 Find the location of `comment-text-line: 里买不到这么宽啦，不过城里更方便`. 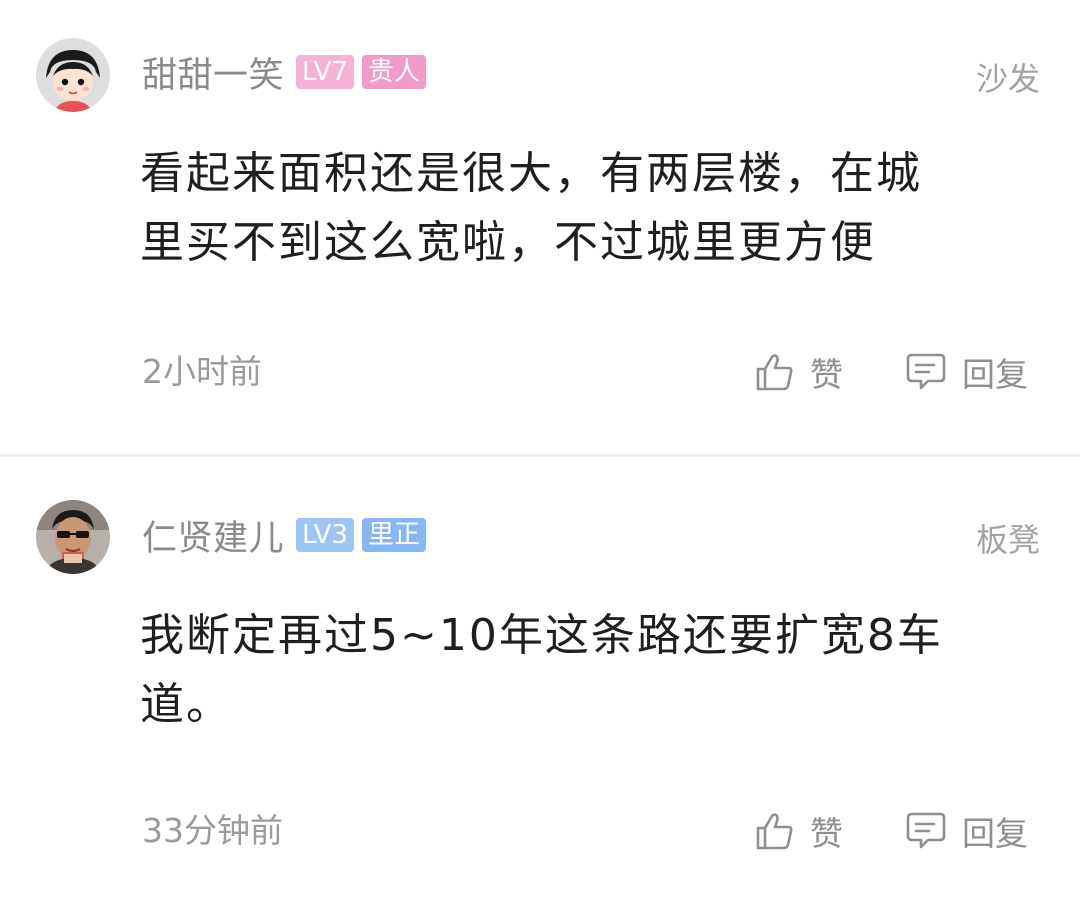

comment-text-line: 里买不到这么宽啦，不过城里更方便 is located at coordinates (508, 242).